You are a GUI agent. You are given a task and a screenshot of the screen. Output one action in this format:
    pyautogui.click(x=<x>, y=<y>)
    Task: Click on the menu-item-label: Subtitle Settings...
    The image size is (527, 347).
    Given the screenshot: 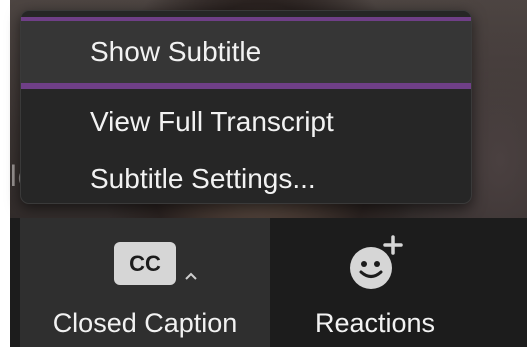 What is the action you would take?
    pyautogui.click(x=203, y=178)
    